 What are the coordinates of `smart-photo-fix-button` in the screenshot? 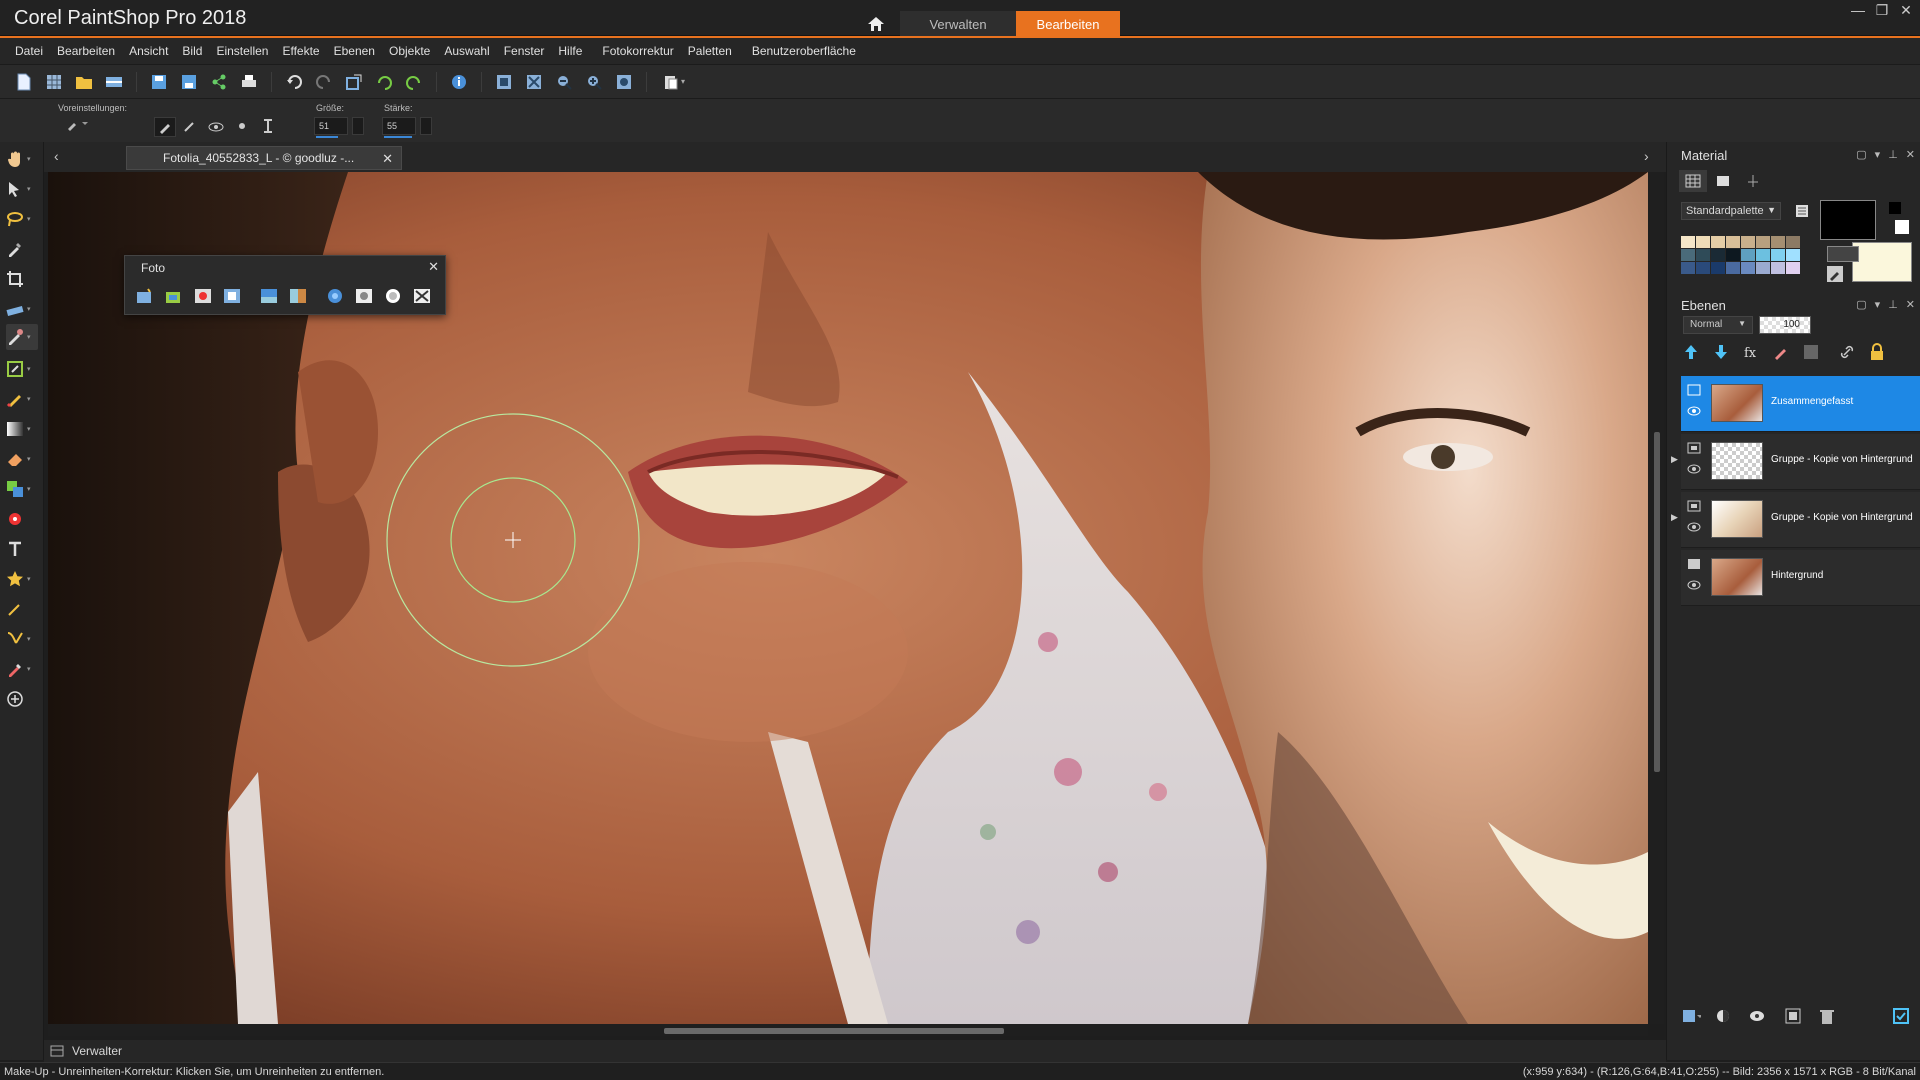 It's located at (174, 296).